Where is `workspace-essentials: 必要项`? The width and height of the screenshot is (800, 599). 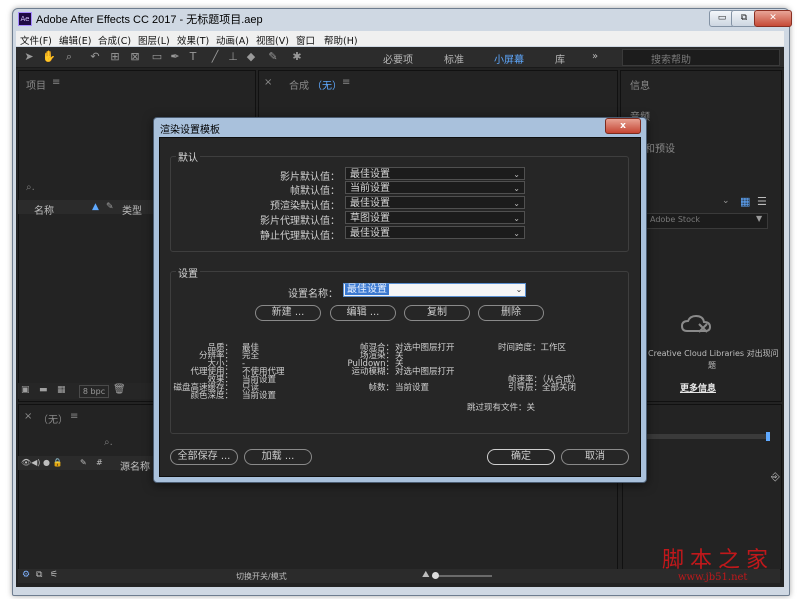
workspace-essentials: 必要项 is located at coordinates (398, 58).